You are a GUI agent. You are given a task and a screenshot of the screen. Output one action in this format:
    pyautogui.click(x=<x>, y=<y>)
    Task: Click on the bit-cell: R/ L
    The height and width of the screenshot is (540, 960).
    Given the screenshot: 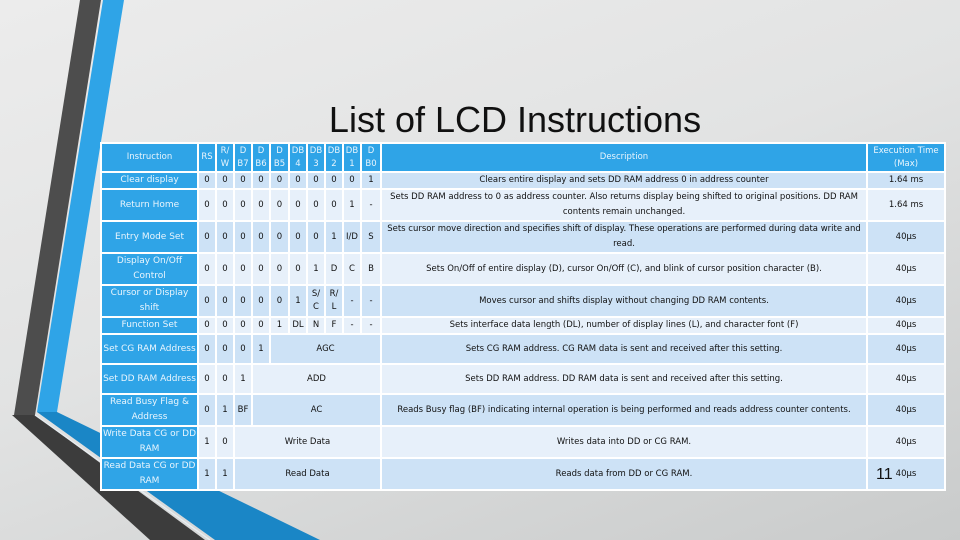 What is the action you would take?
    pyautogui.click(x=334, y=301)
    